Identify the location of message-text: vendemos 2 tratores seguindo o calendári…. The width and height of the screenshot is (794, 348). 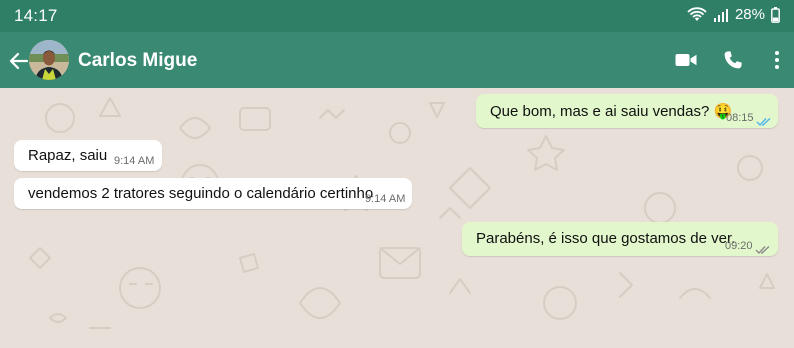
(201, 193).